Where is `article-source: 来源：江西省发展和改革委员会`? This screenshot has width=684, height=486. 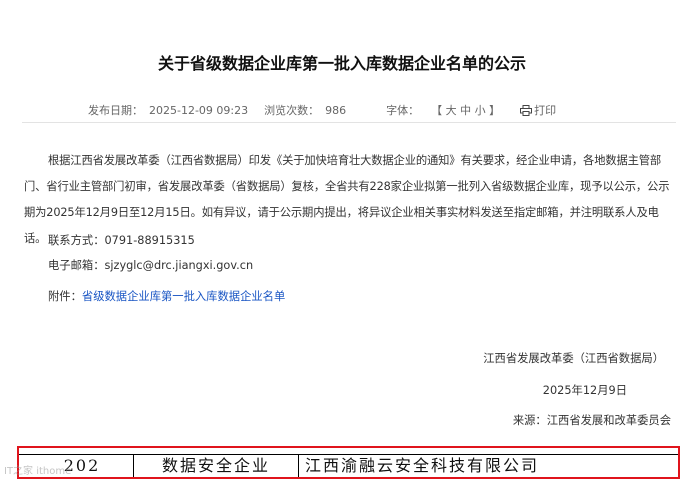 article-source: 来源：江西省发展和改革委员会 is located at coordinates (591, 420).